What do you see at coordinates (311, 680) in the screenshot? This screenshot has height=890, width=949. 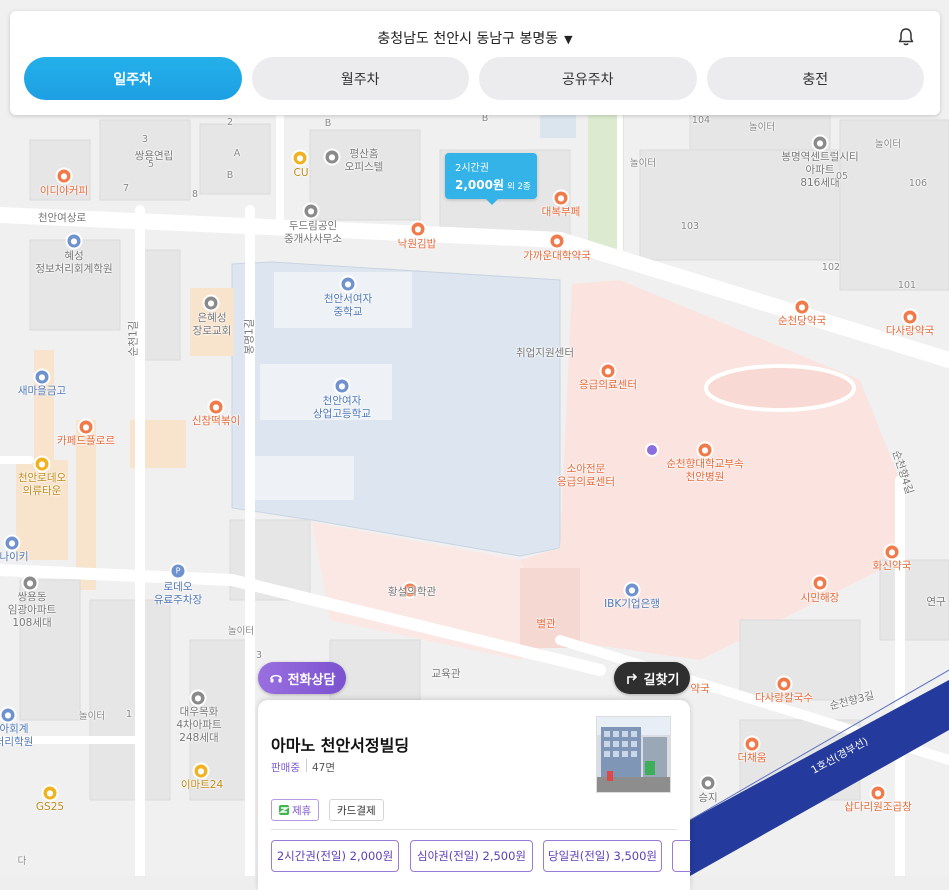 I see `phone-consult-label: 전화상담` at bounding box center [311, 680].